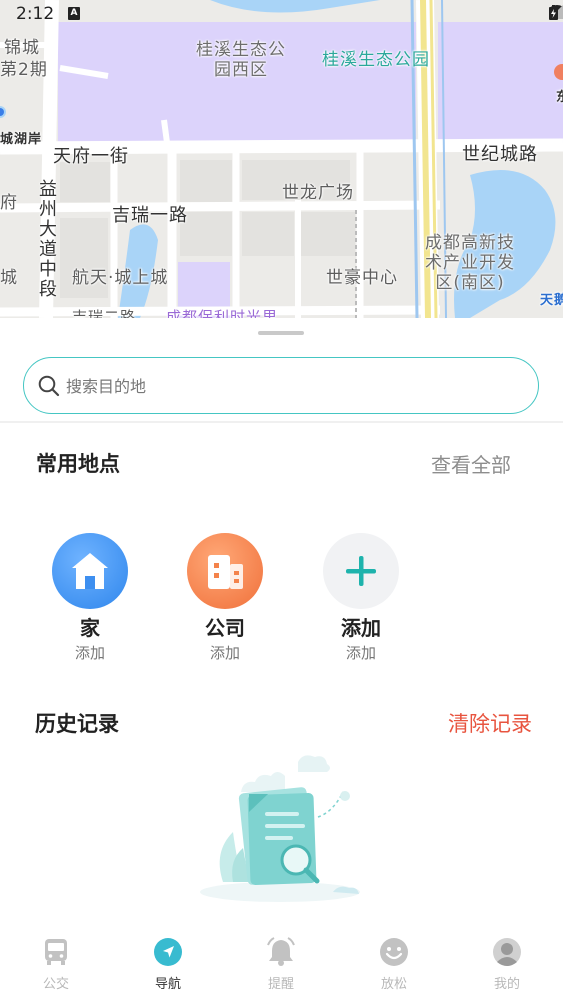 This screenshot has width=563, height=1003. I want to click on map-label: 苐2期, so click(24, 70).